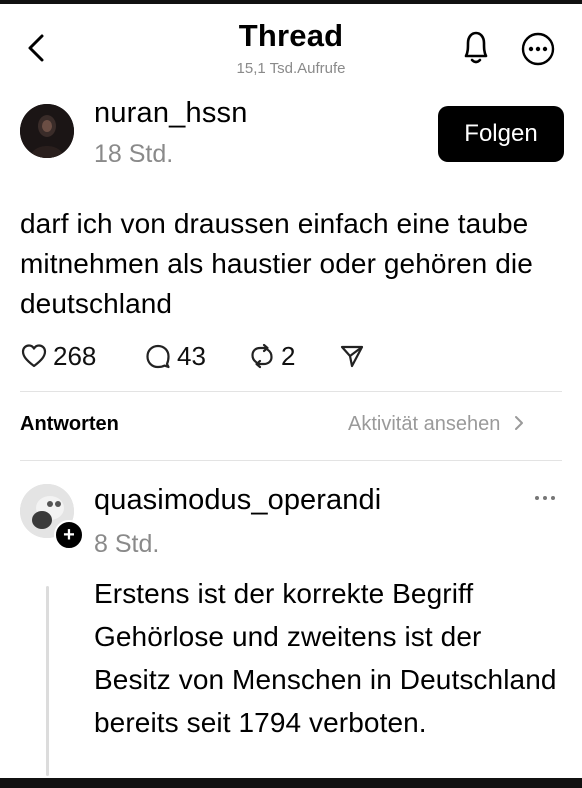 Image resolution: width=582 pixels, height=788 pixels. What do you see at coordinates (127, 544) in the screenshot?
I see `reply-timestamp: 8 Std.` at bounding box center [127, 544].